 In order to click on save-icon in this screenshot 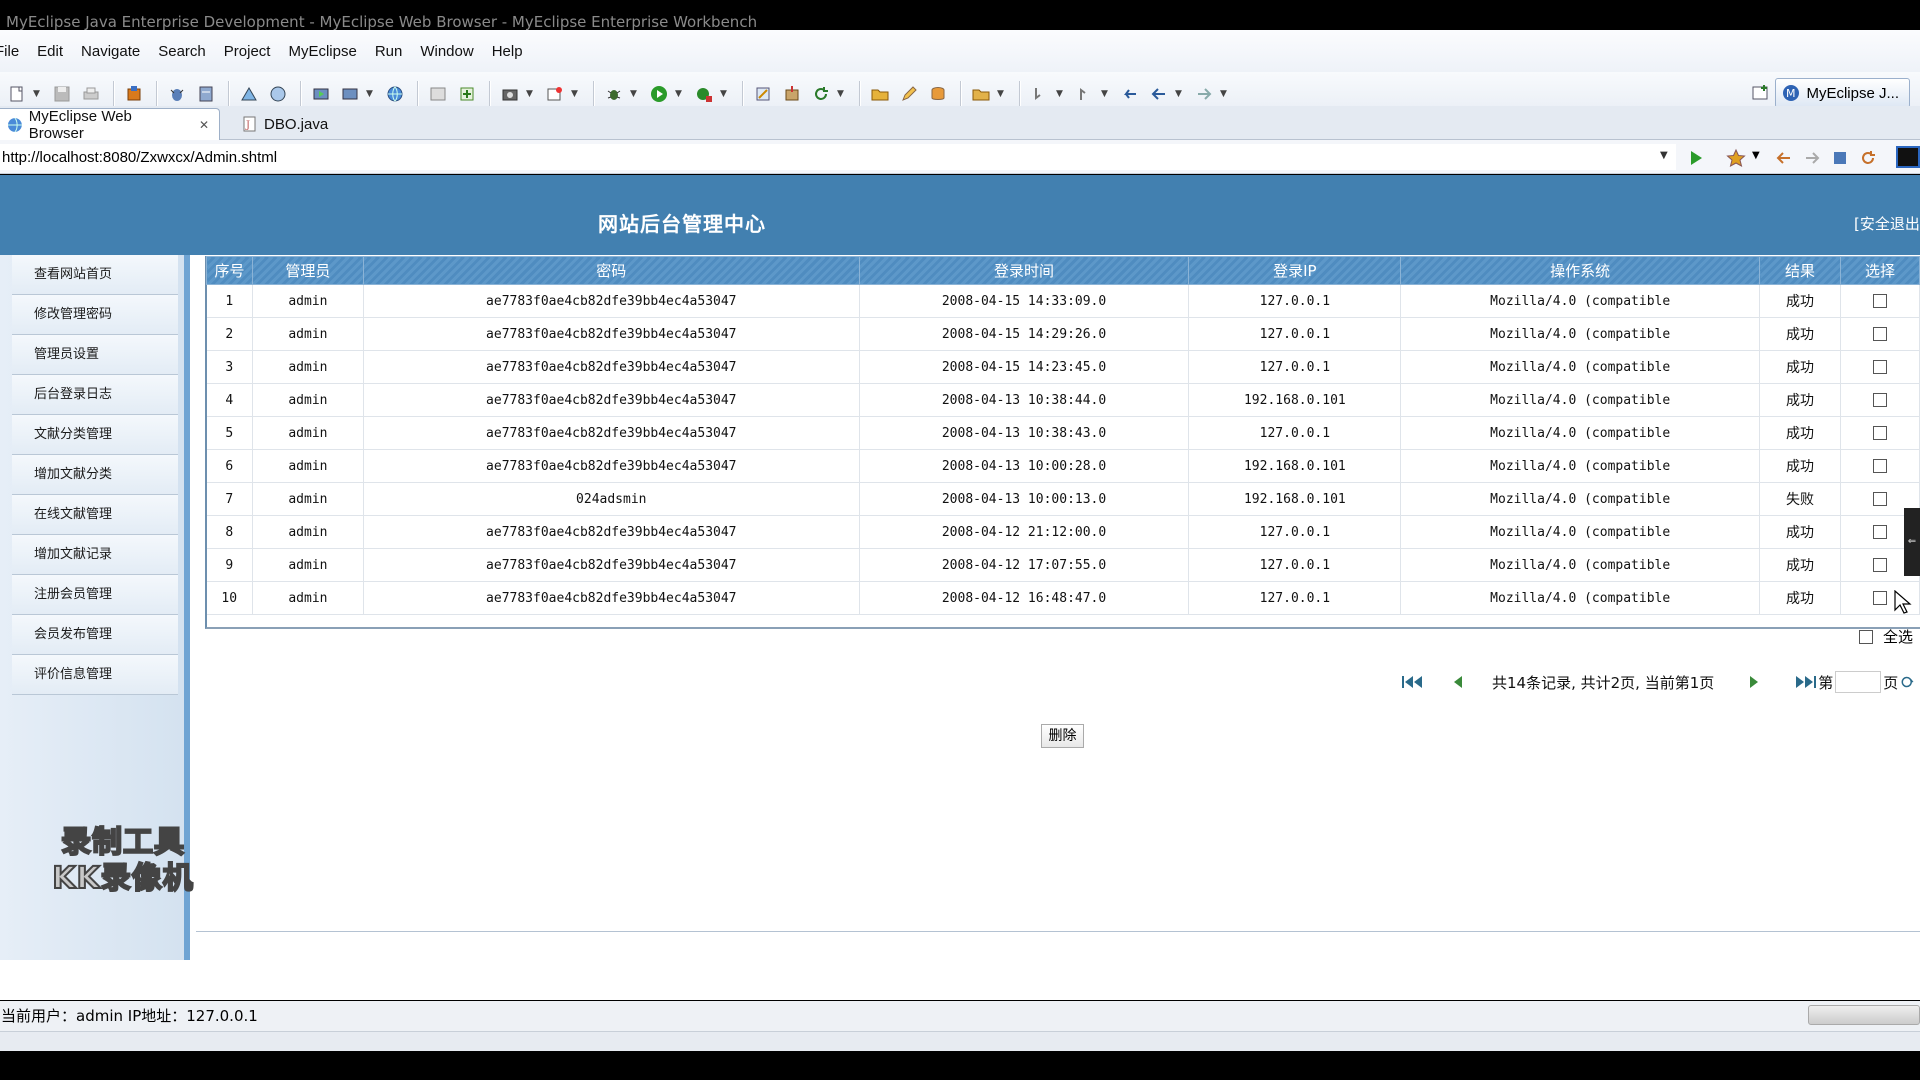, I will do `click(62, 94)`.